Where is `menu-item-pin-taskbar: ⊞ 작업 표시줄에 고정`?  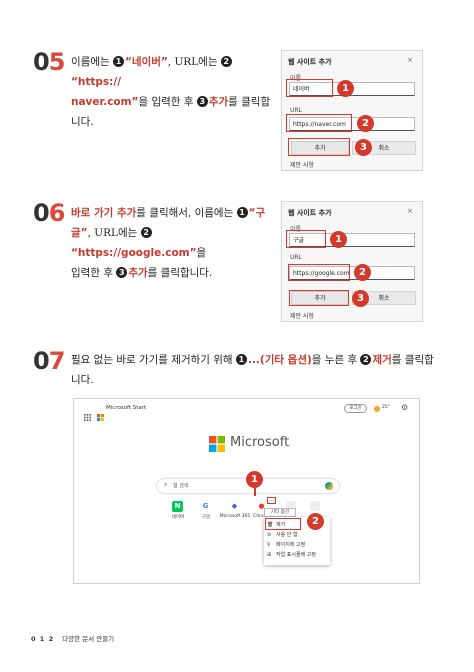 menu-item-pin-taskbar: ⊞ 작업 표시줄에 고정 is located at coordinates (297, 555).